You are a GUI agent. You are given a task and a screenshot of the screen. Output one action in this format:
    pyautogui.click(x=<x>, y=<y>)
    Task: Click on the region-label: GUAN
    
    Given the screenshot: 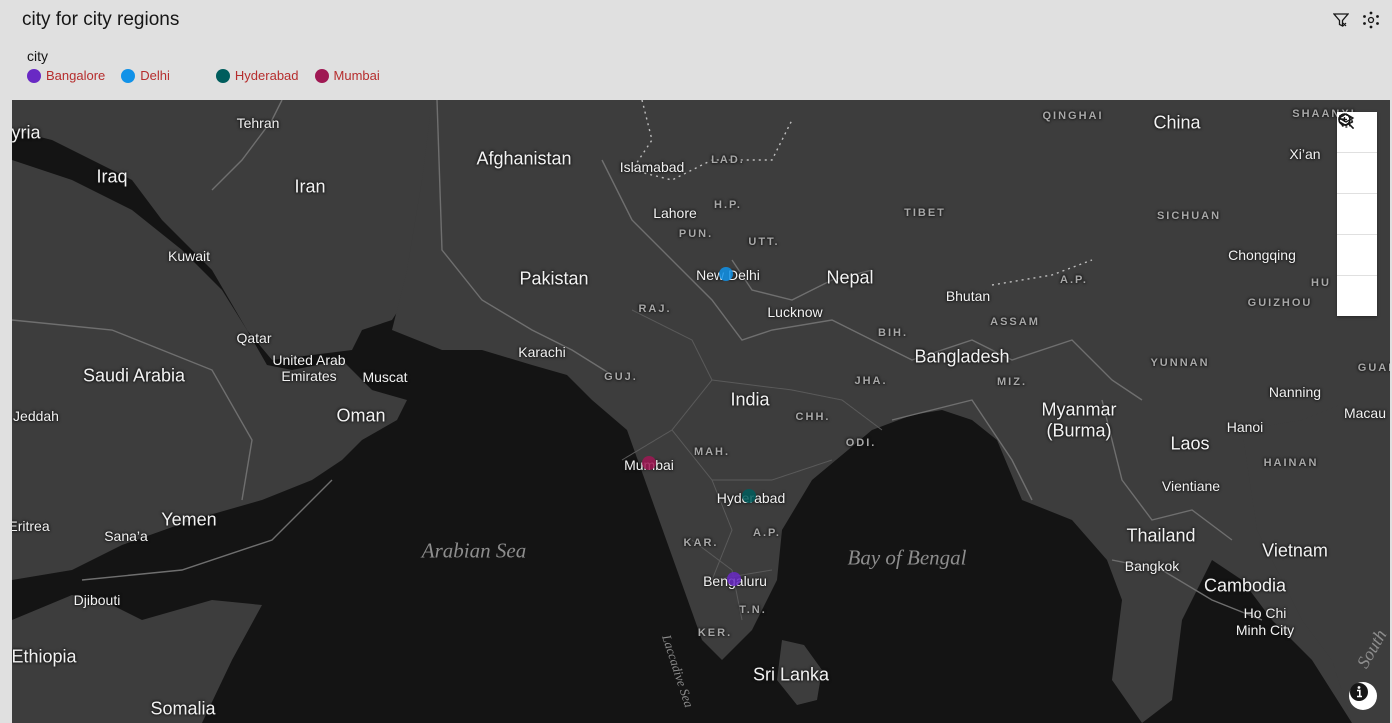 What is the action you would take?
    pyautogui.click(x=1373, y=368)
    